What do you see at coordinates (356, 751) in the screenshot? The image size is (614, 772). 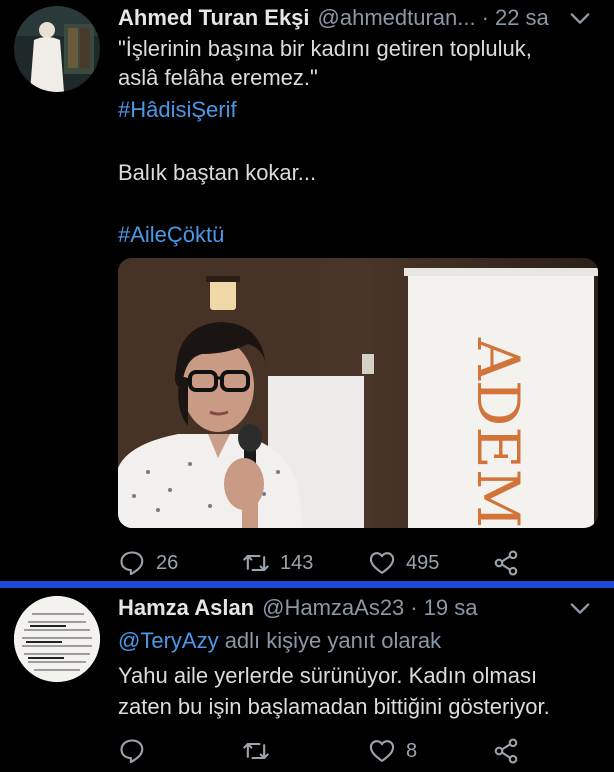 I see `tweet-actions: 8` at bounding box center [356, 751].